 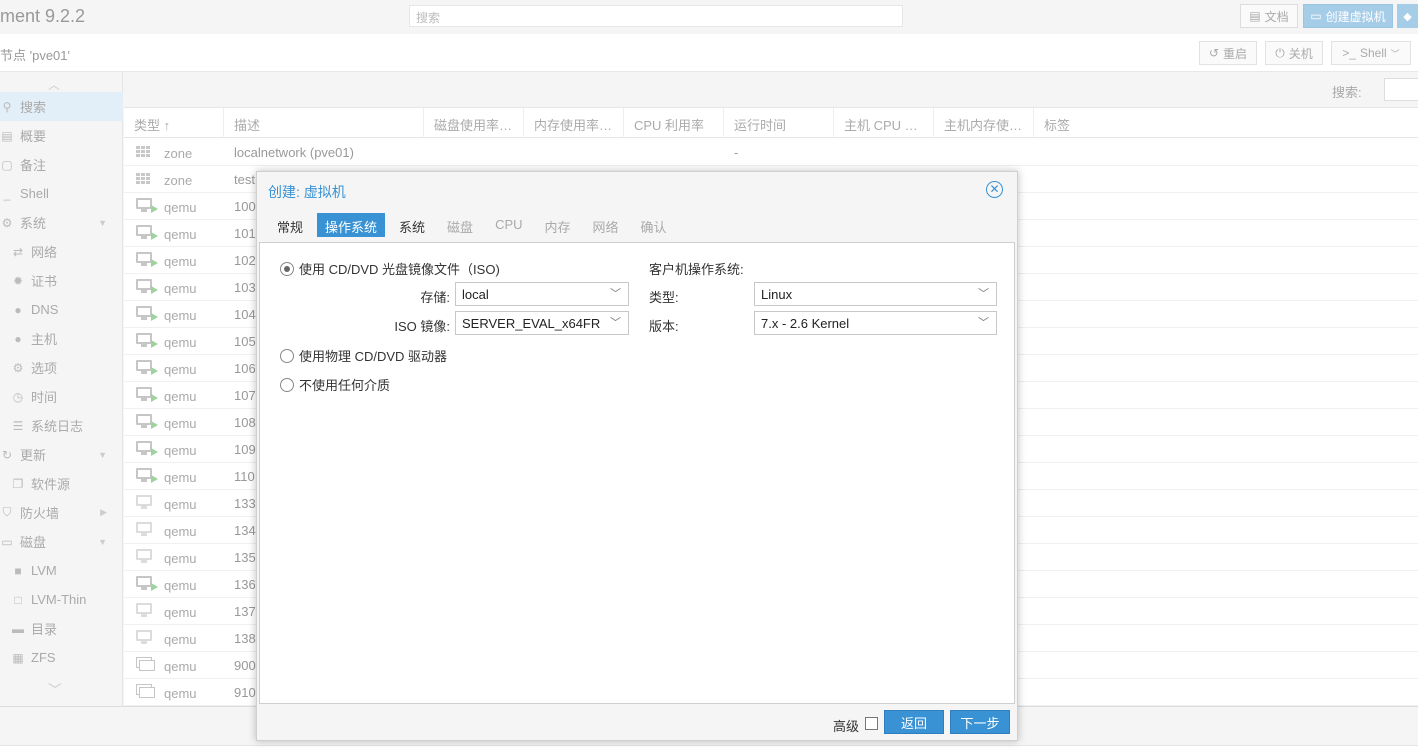 What do you see at coordinates (287, 355) in the screenshot?
I see `physical-drive-radio` at bounding box center [287, 355].